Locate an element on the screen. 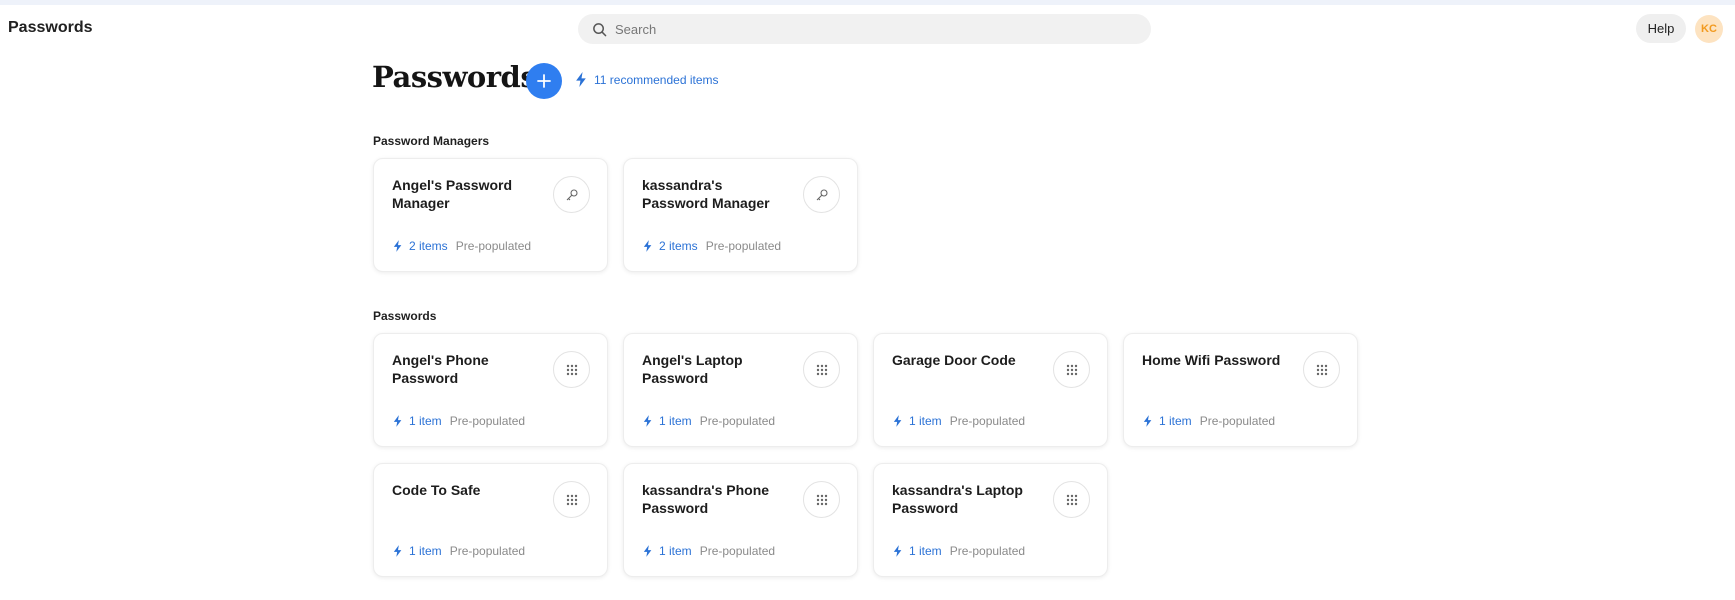 This screenshot has width=1735, height=600. card-title: Home Wifi Password is located at coordinates (1211, 360).